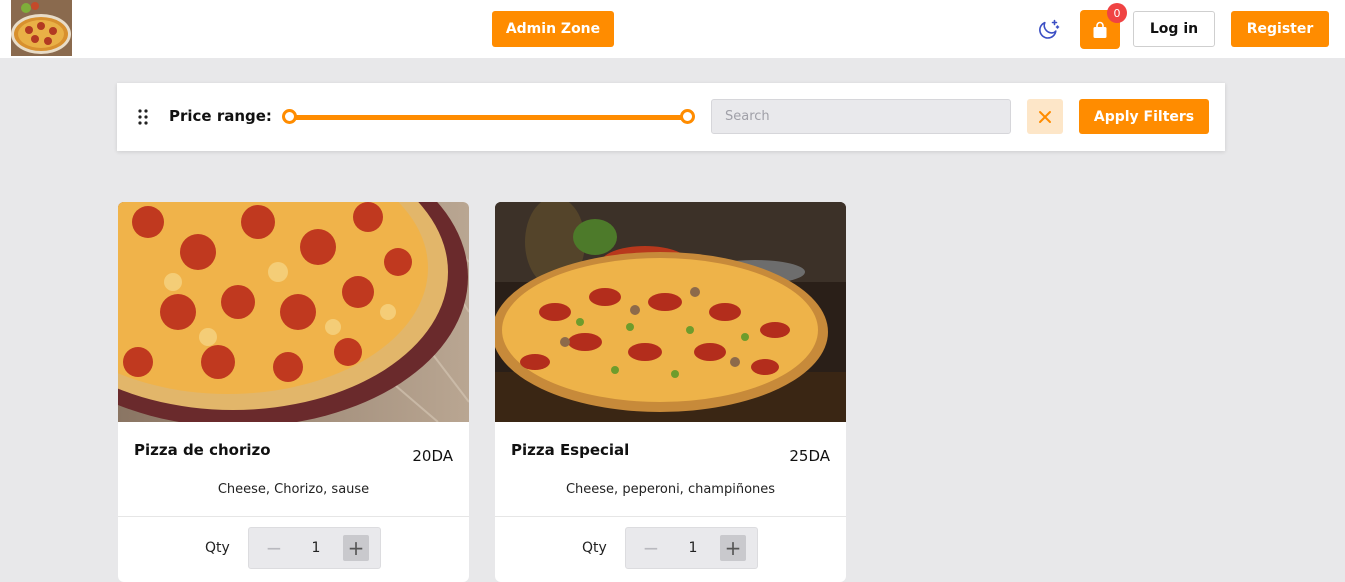 This screenshot has width=1345, height=582. What do you see at coordinates (670, 489) in the screenshot?
I see `product-description: Cheese, peperoni, champiñones` at bounding box center [670, 489].